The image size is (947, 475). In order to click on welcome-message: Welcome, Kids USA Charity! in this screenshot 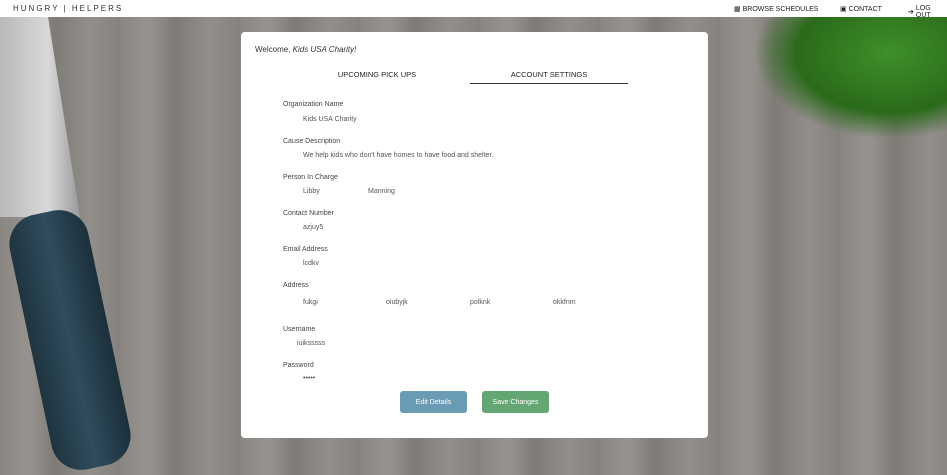, I will do `click(305, 49)`.